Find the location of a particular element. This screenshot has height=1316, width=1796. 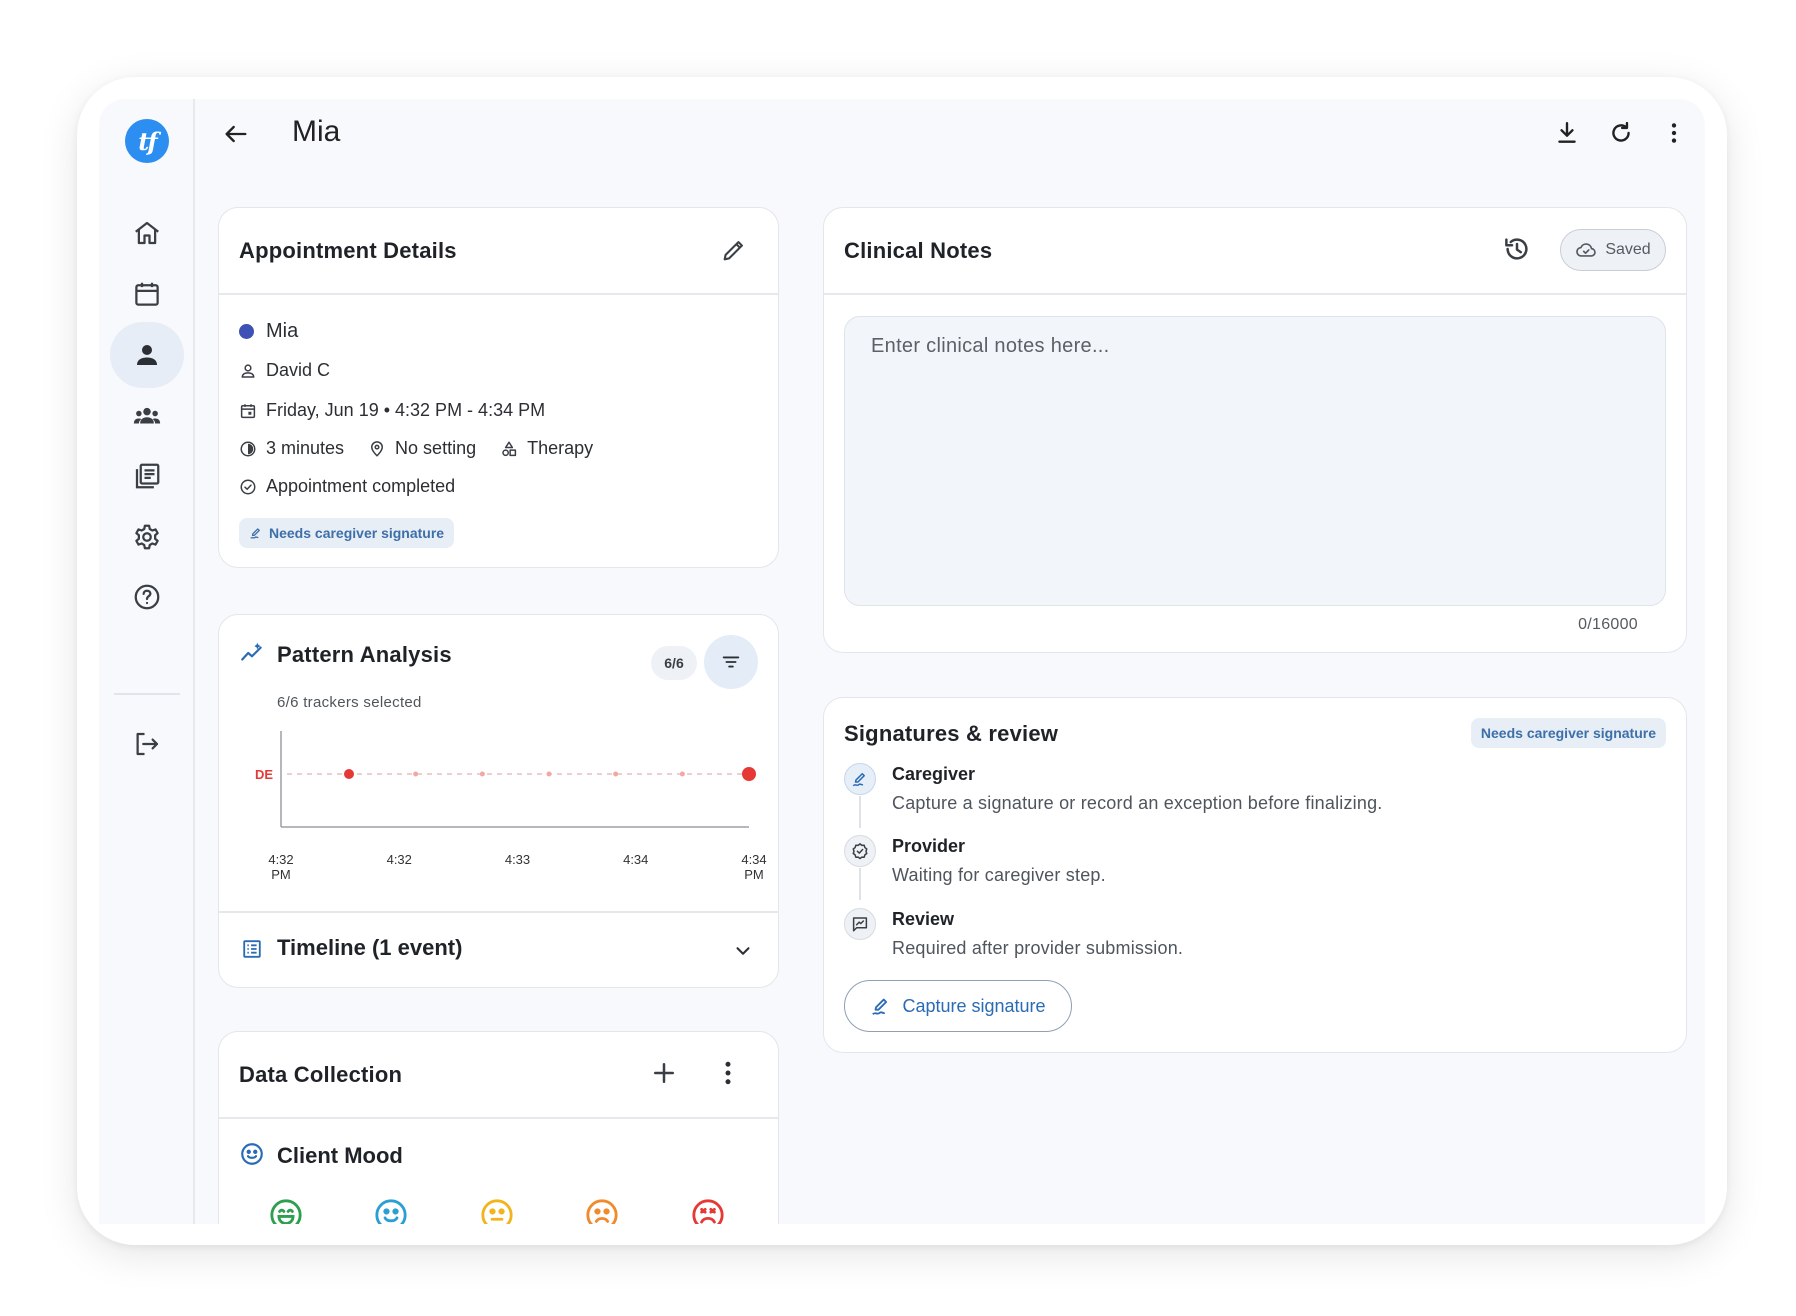

back-button is located at coordinates (236, 134).